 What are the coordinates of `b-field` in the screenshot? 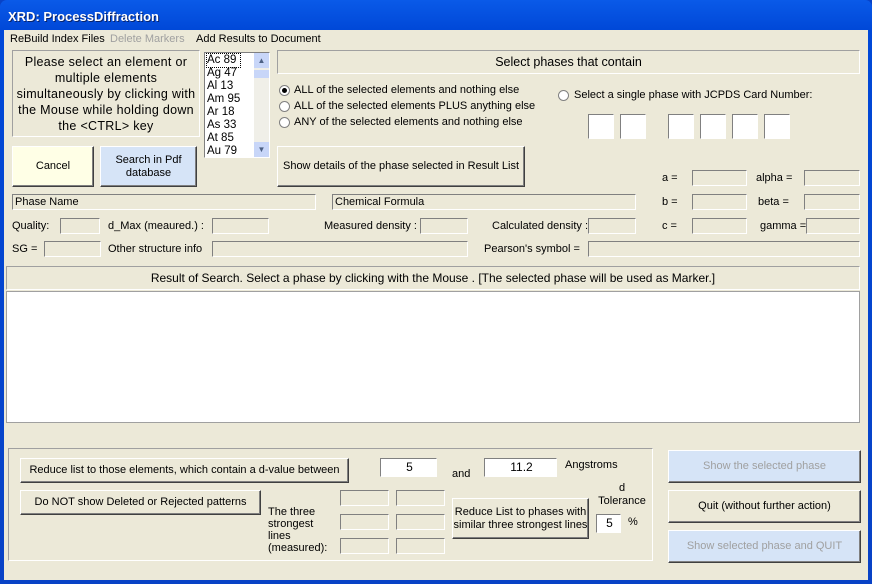 It's located at (719, 202).